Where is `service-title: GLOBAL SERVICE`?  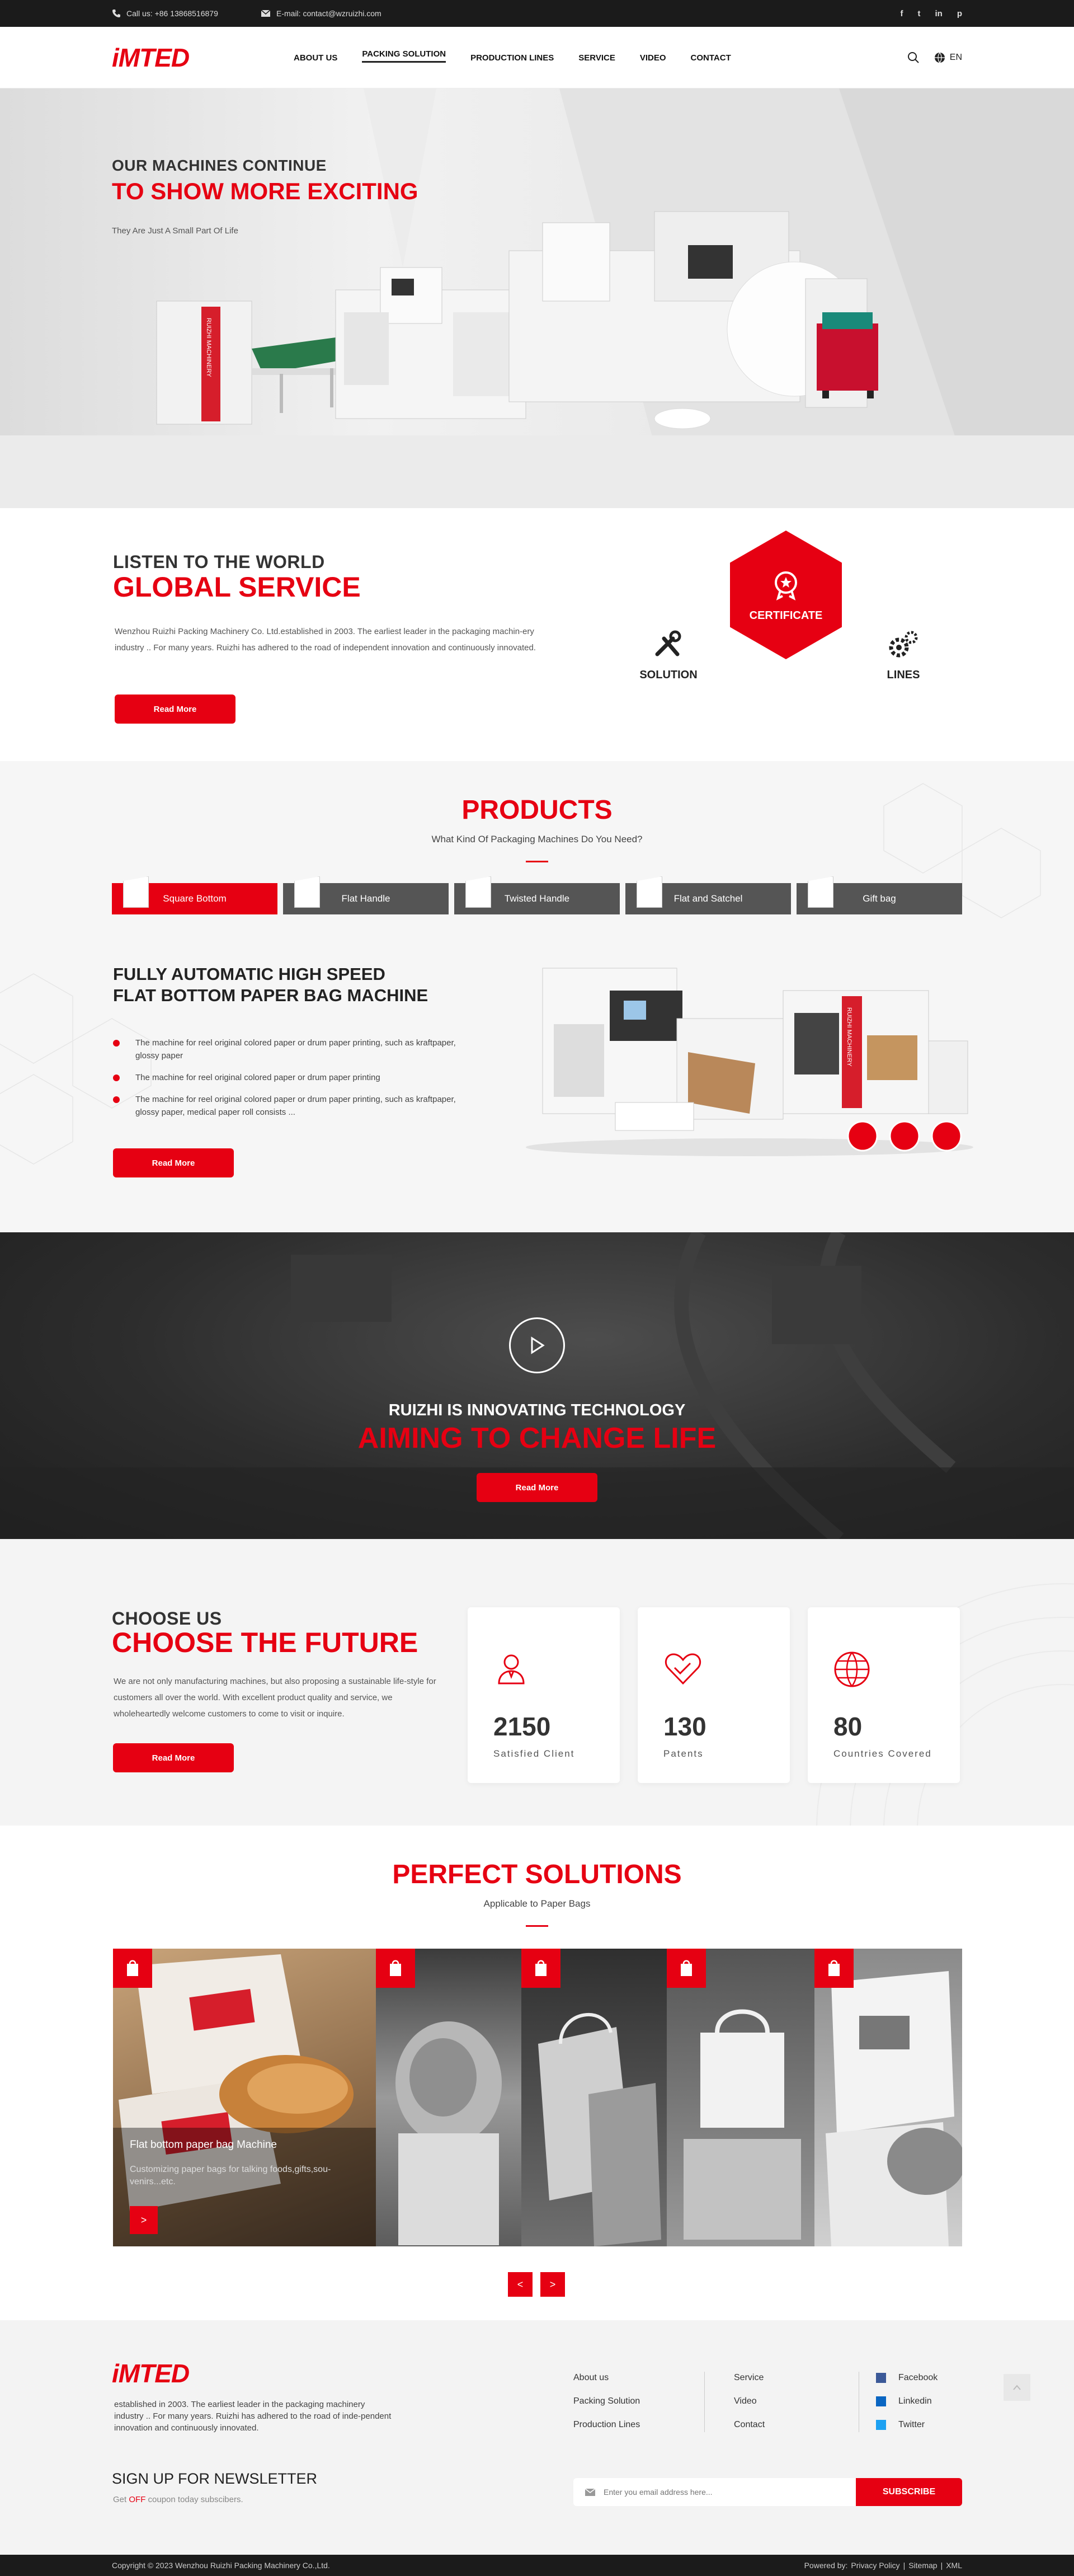
service-title: GLOBAL SERVICE is located at coordinates (237, 587).